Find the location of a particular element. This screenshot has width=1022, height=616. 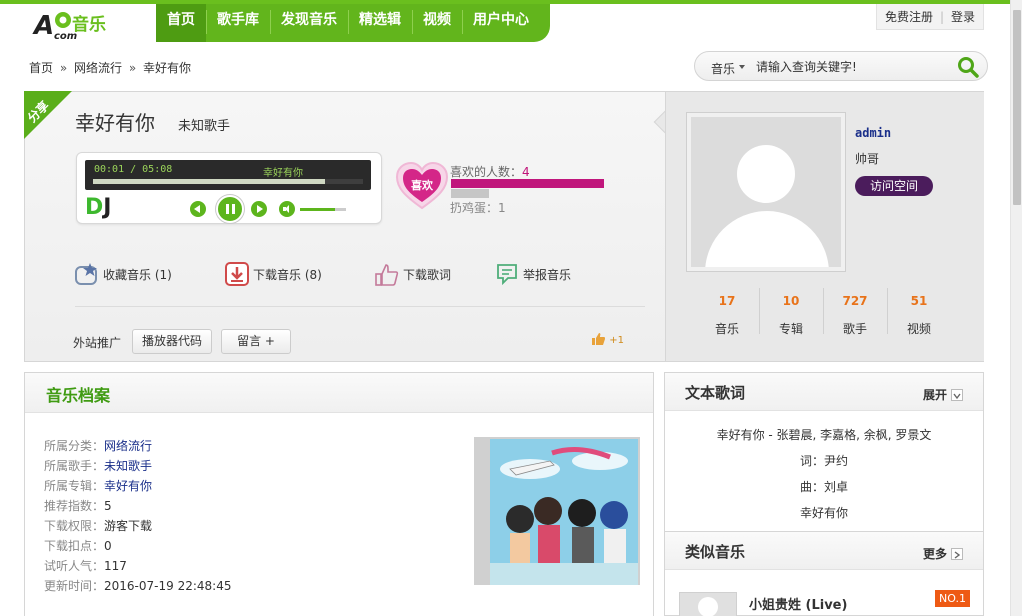

meta-row: 所属歌手：未知歌手 is located at coordinates (98, 466).